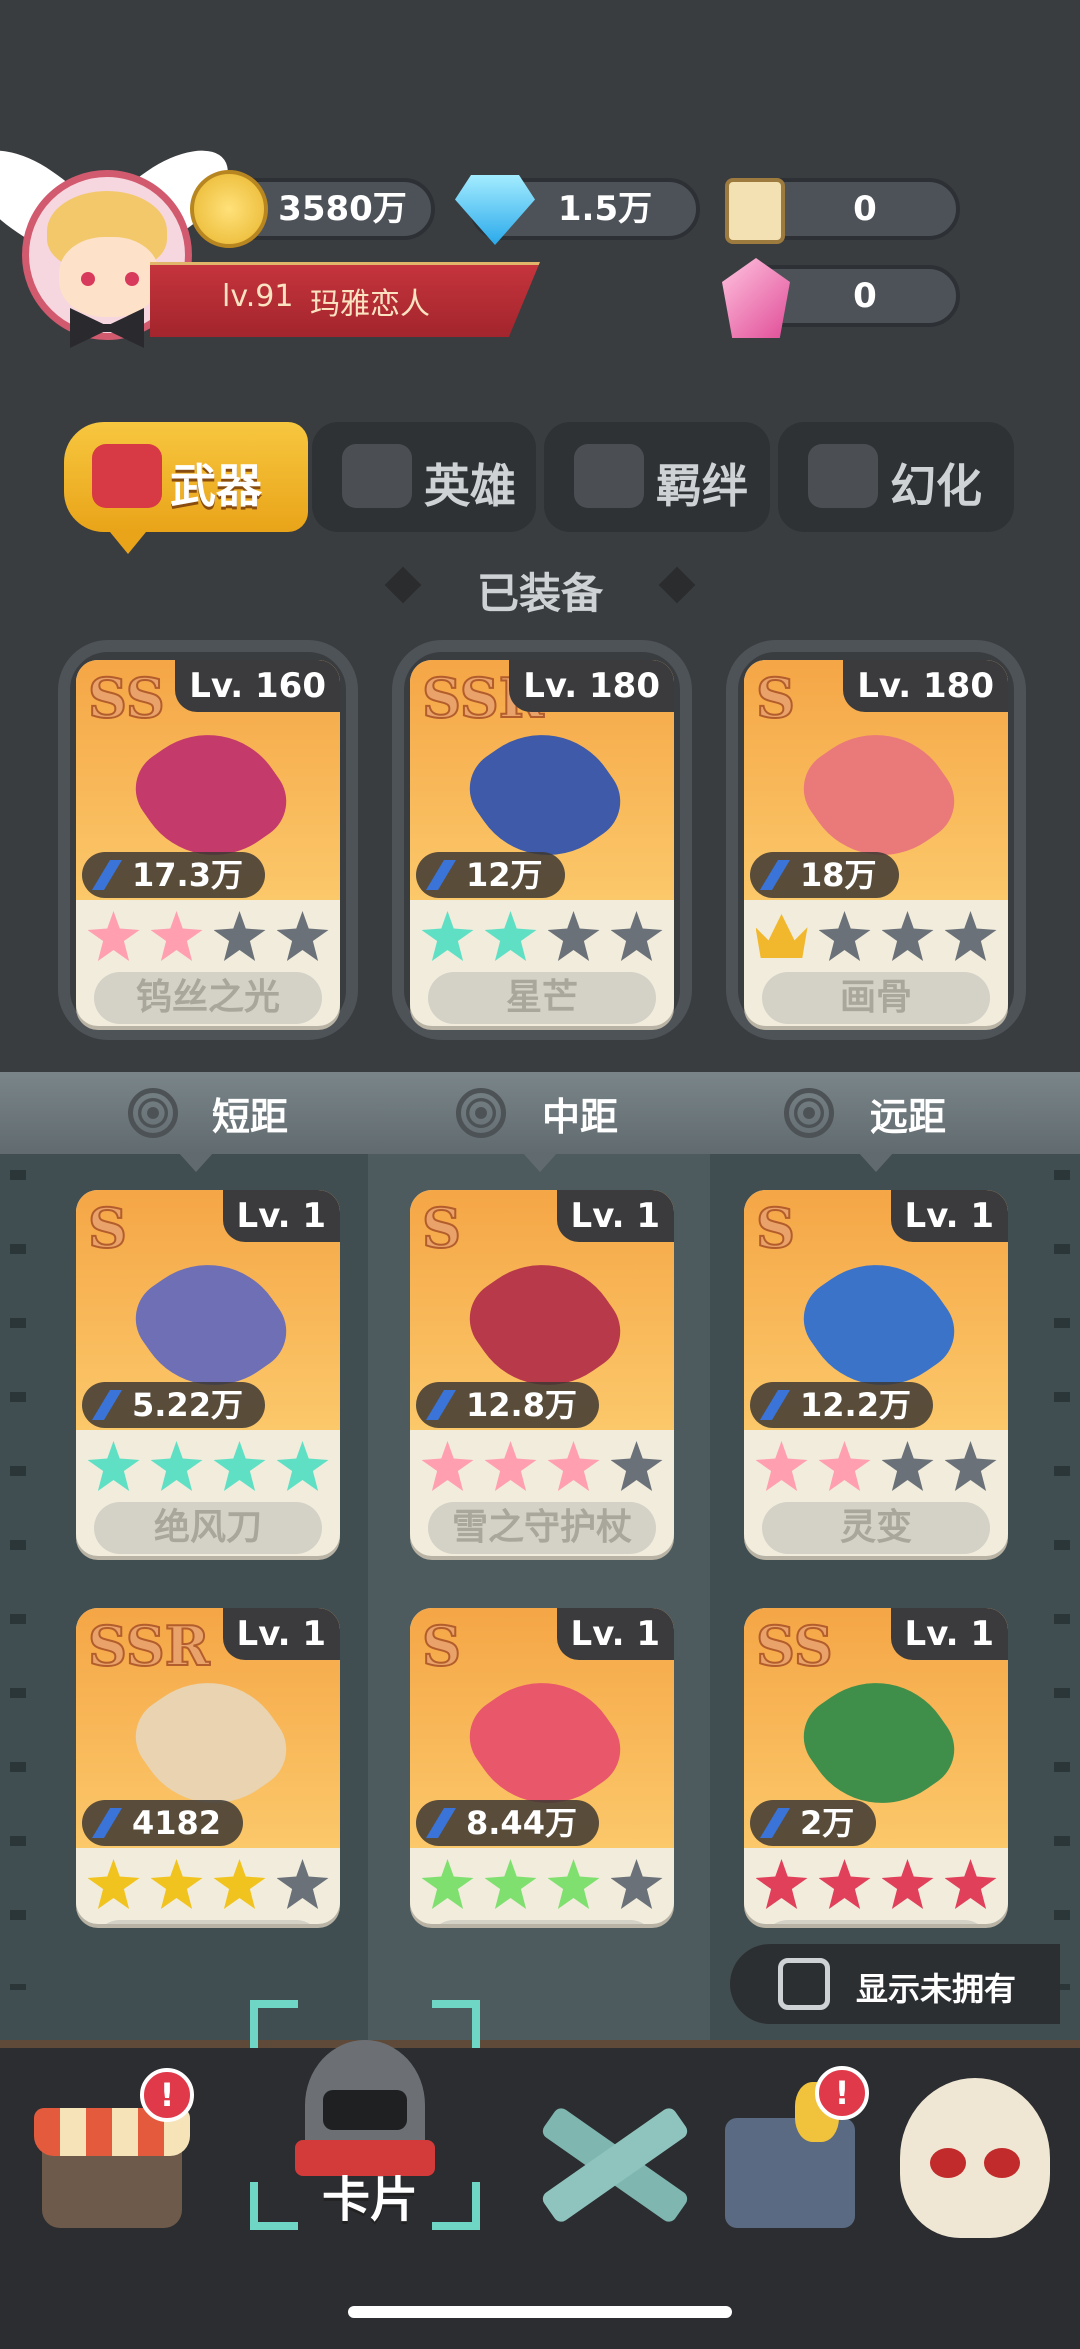 This screenshot has height=2349, width=1080. What do you see at coordinates (657, 477) in the screenshot?
I see `tab-bonds: 羁绊` at bounding box center [657, 477].